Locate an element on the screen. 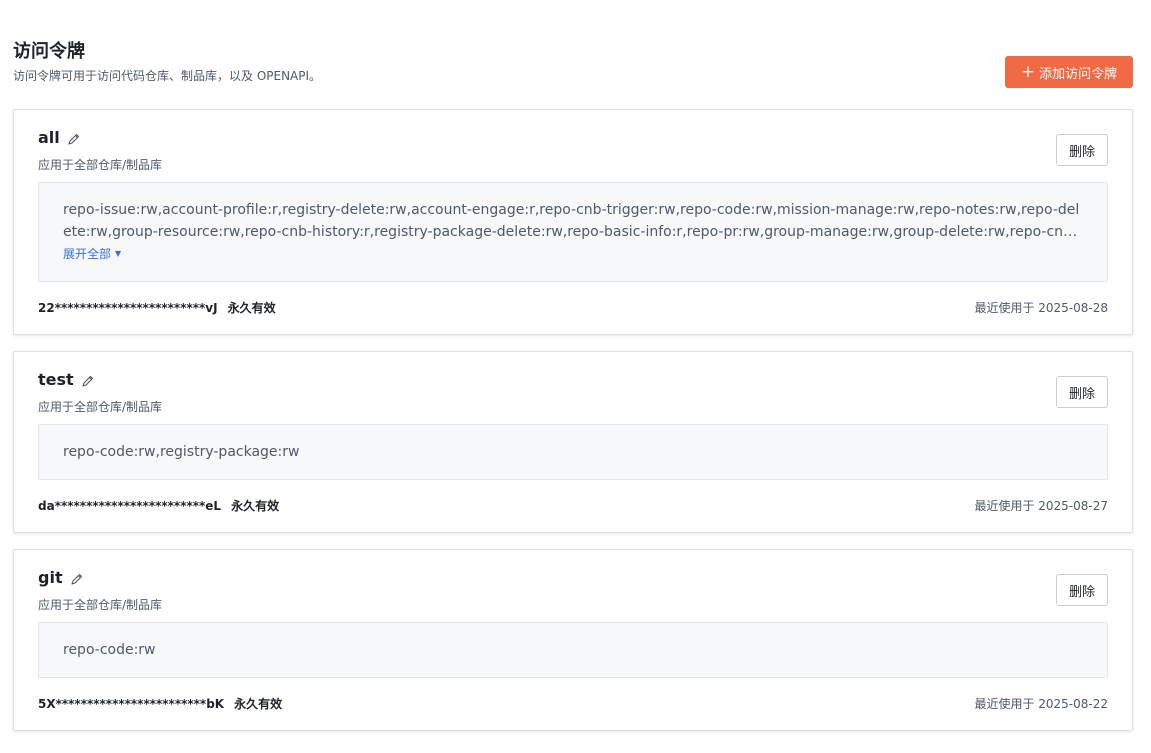  expand-all-link: 展开全部 ▼ is located at coordinates (92, 253).